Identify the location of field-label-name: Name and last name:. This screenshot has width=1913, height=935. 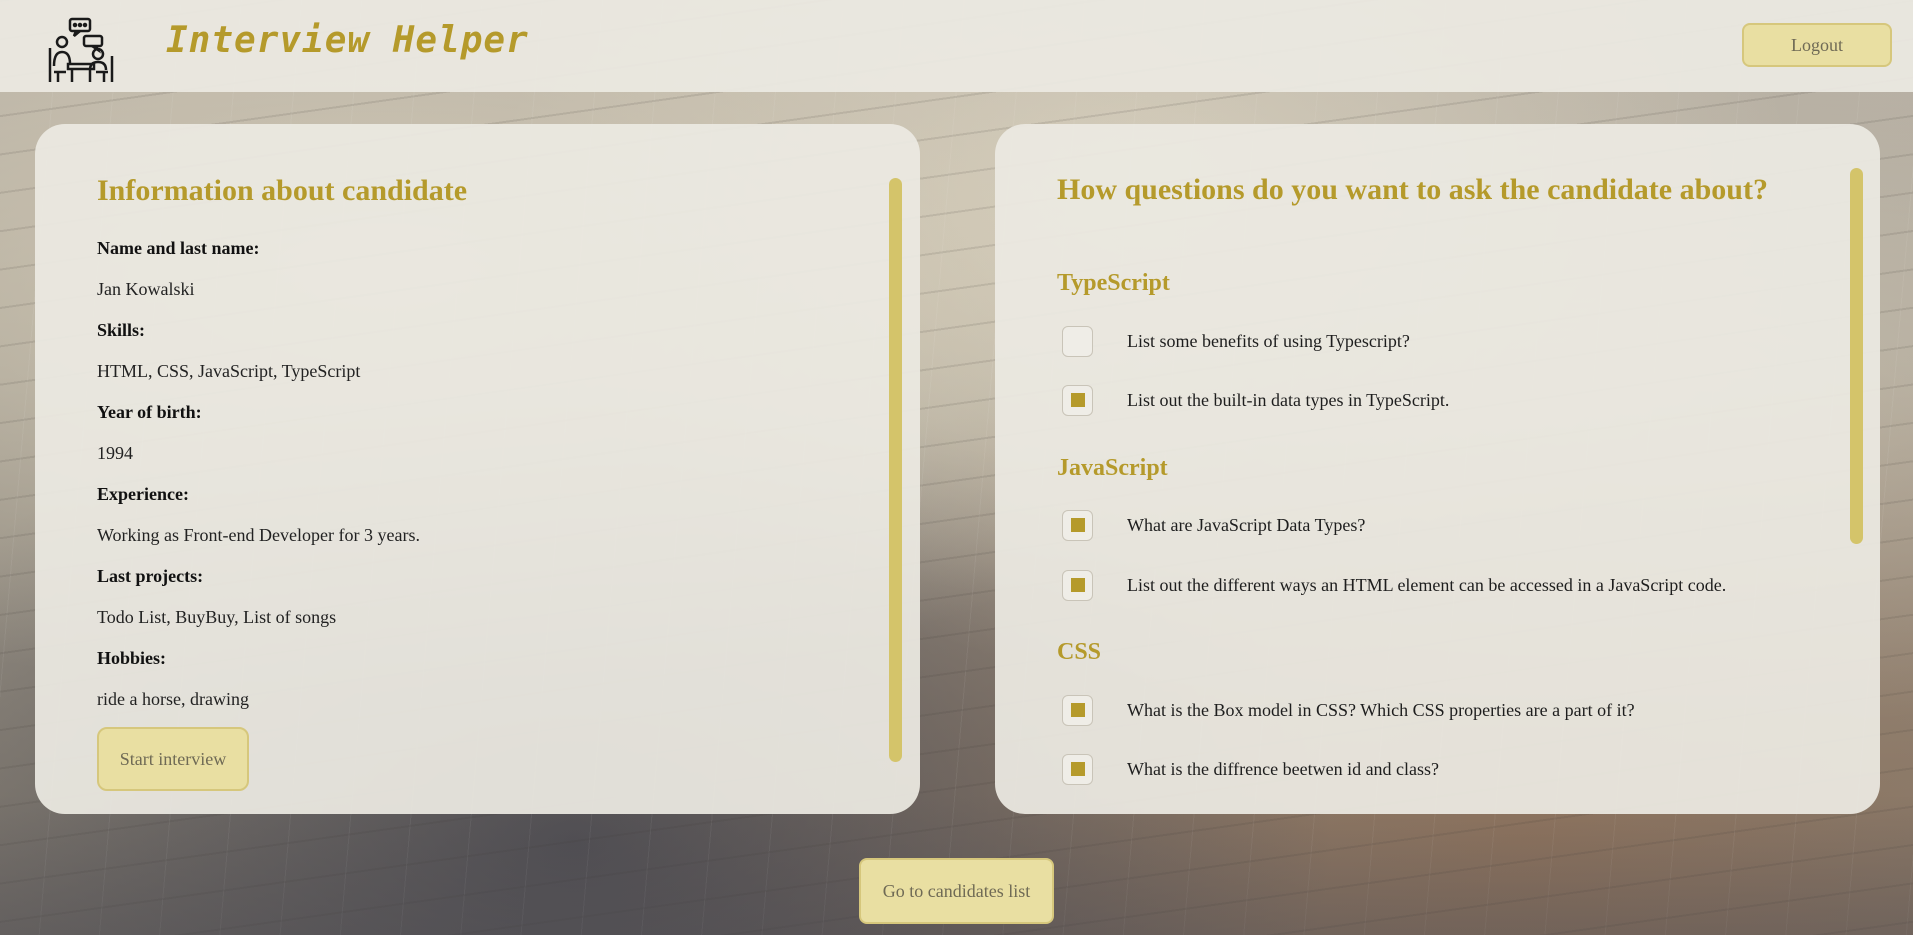
(178, 248).